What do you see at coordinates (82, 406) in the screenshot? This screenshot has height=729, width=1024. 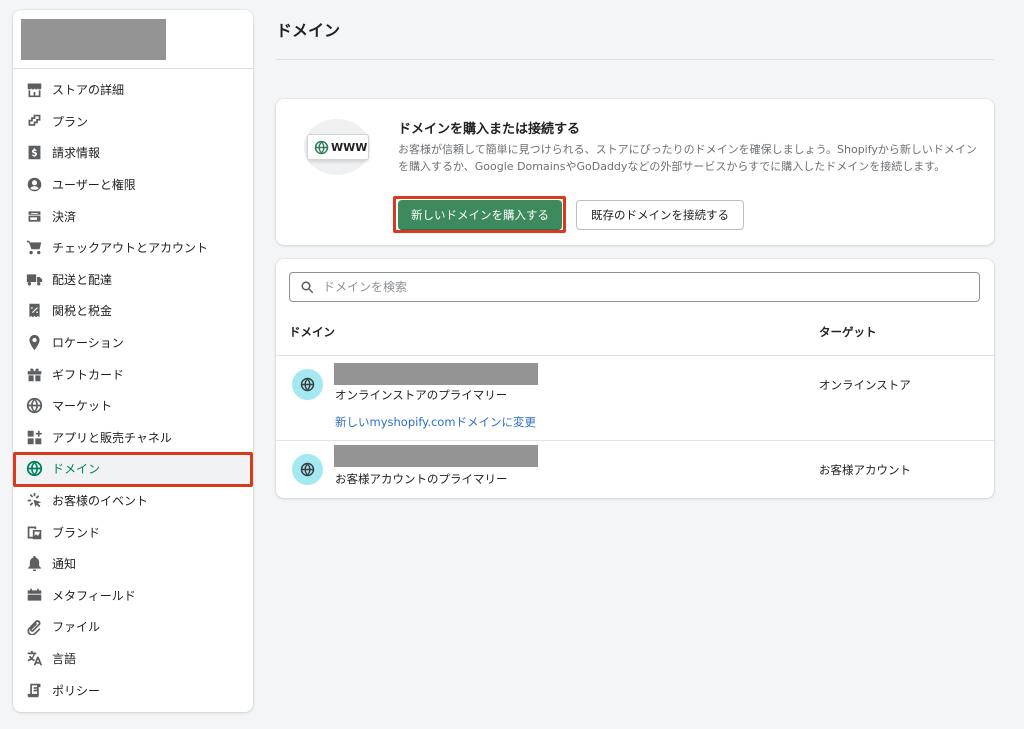 I see `sidebar-item-label: マーケット` at bounding box center [82, 406].